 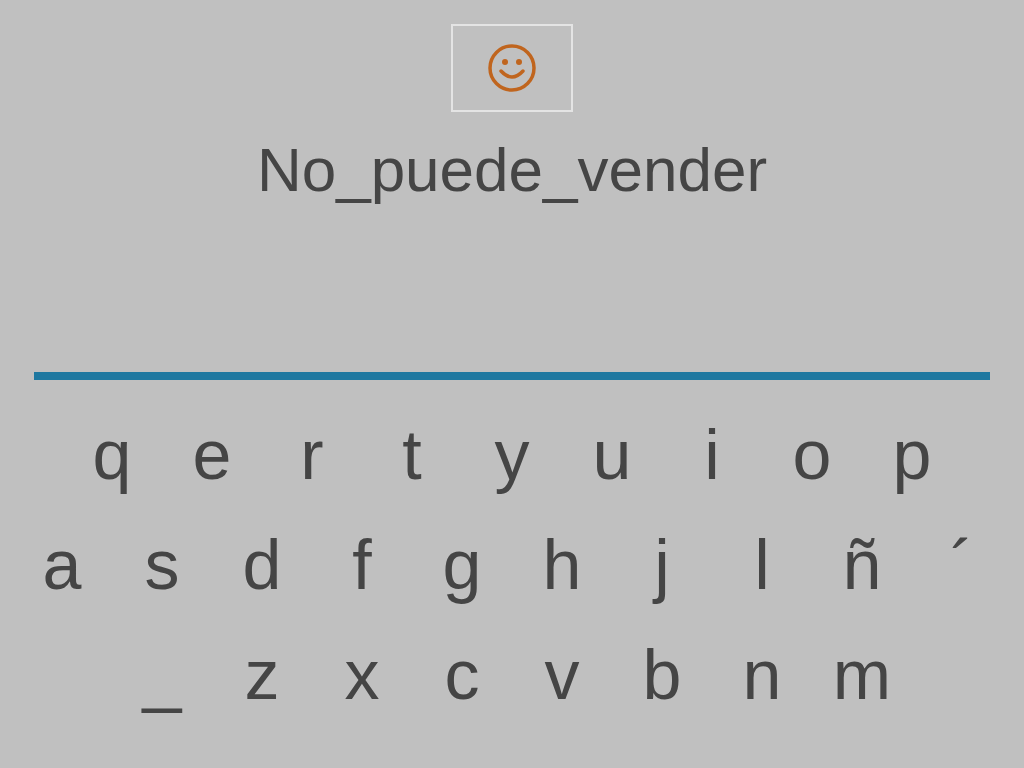 I want to click on letter-key: n, so click(x=762, y=675).